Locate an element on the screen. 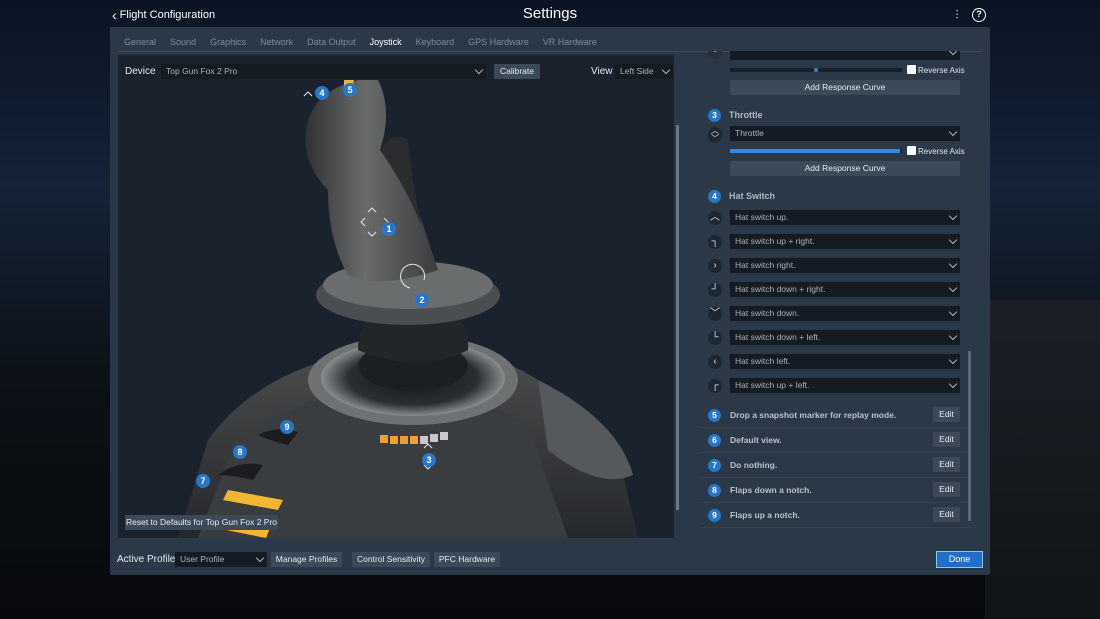  tab-general: General is located at coordinates (140, 44).